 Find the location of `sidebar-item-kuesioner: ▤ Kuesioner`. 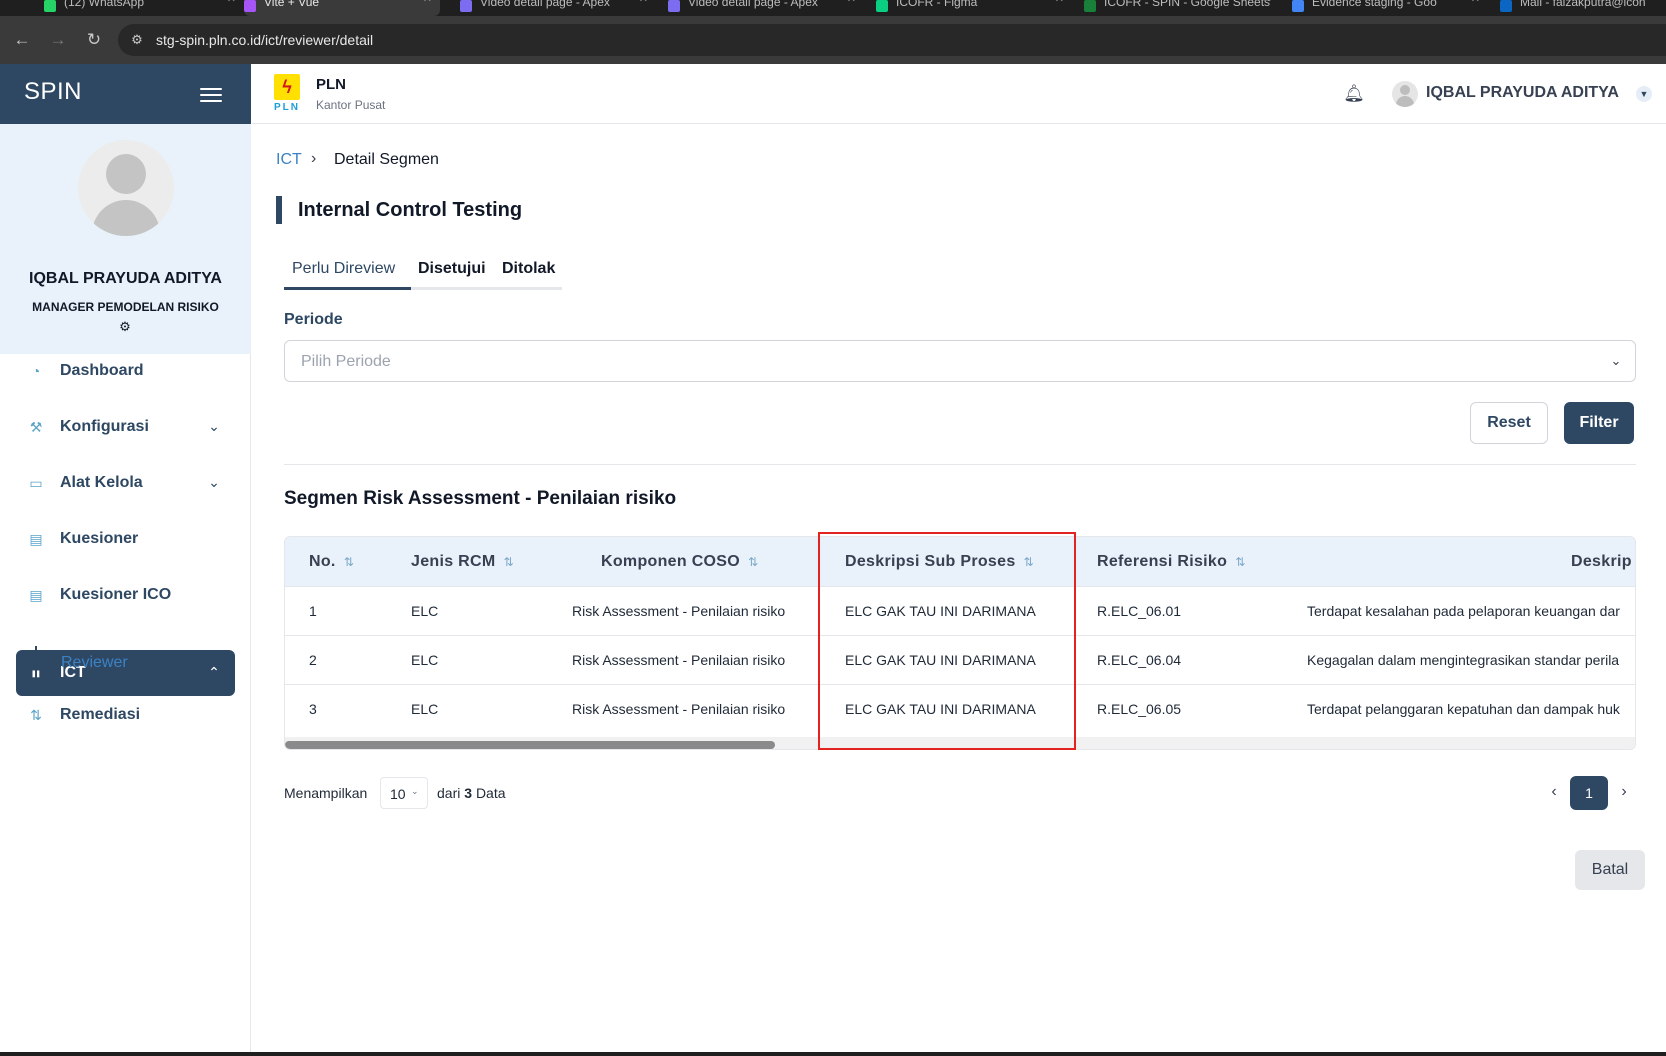

sidebar-item-kuesioner: ▤ Kuesioner is located at coordinates (125, 539).